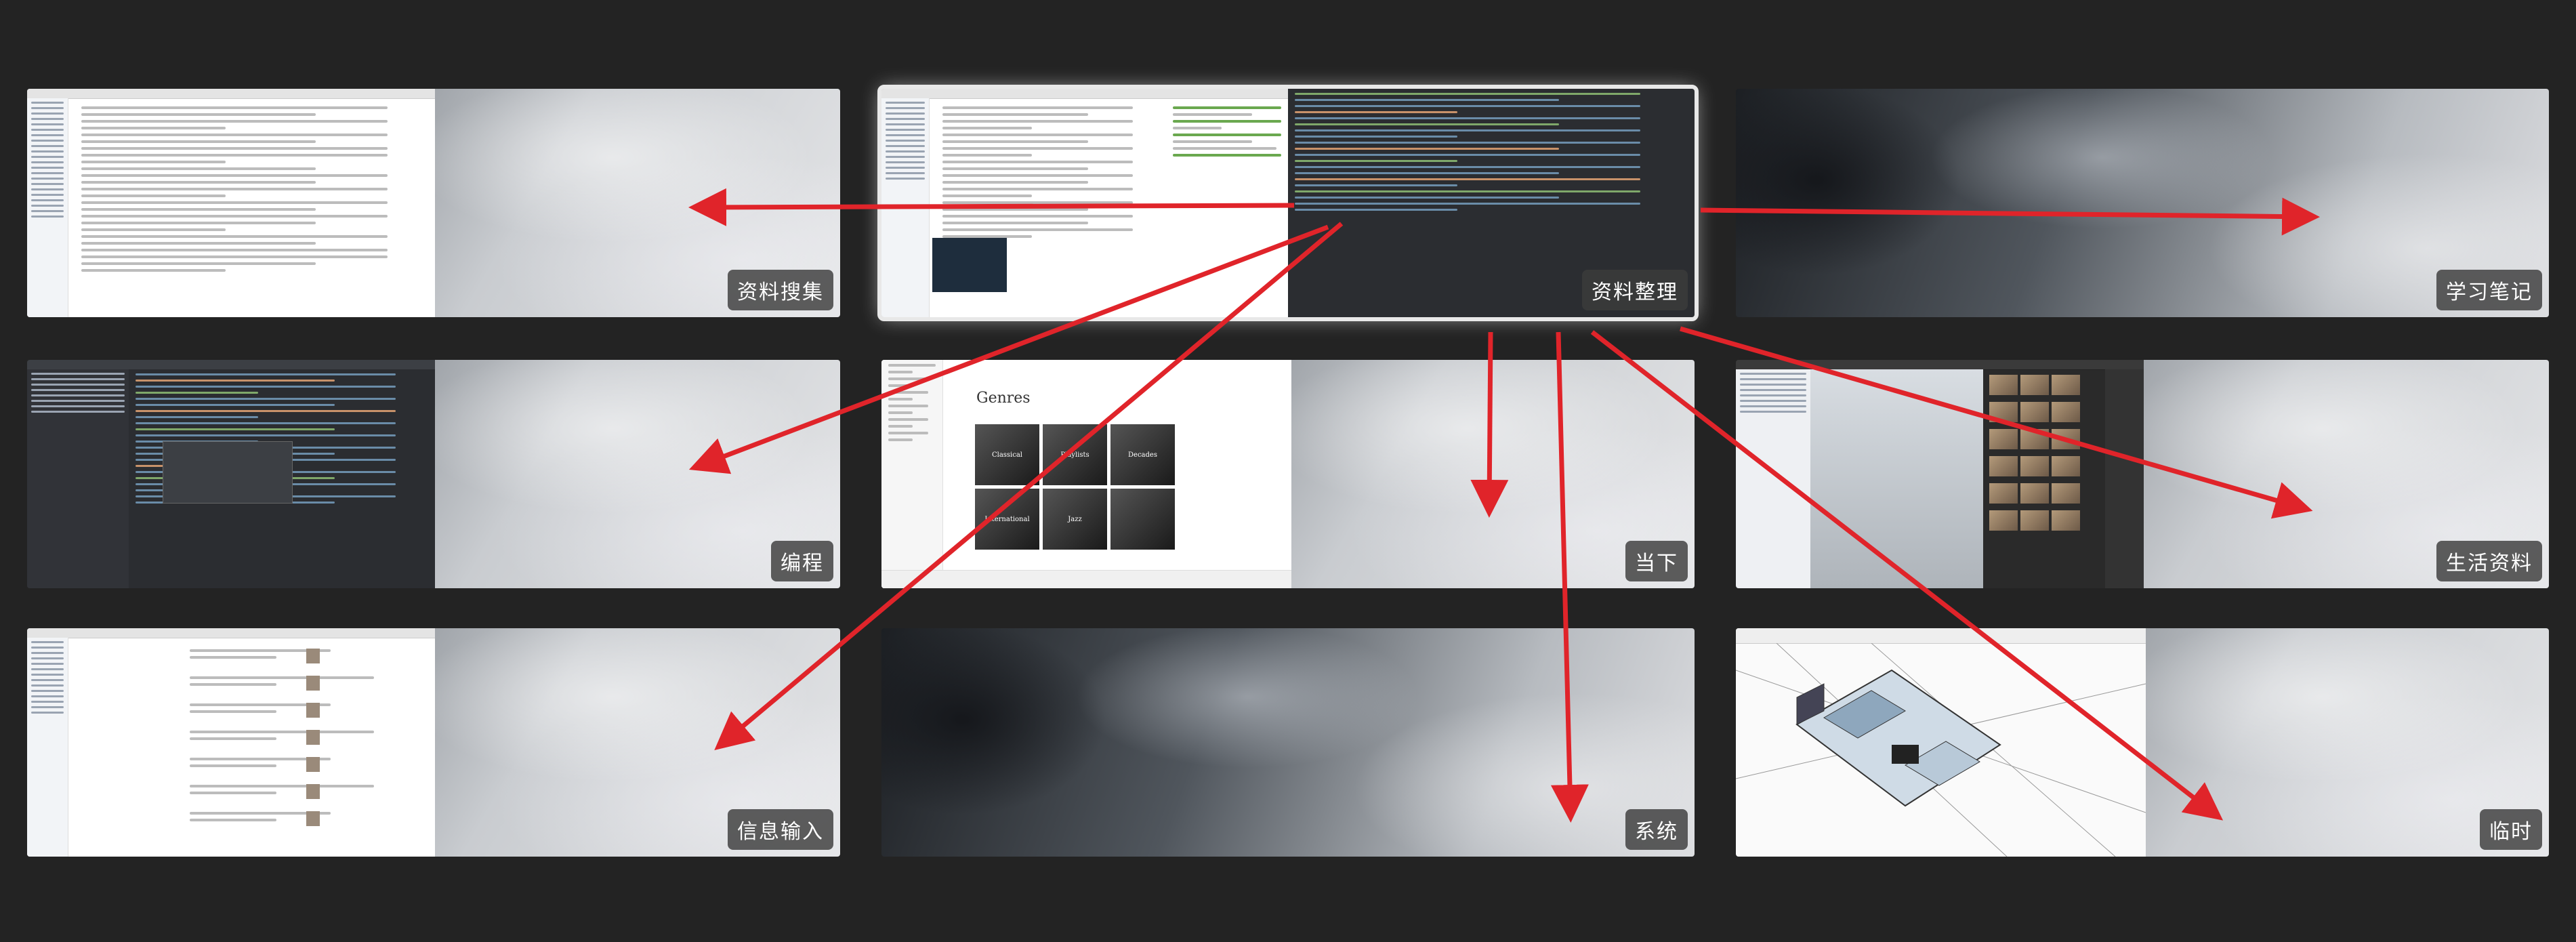 This screenshot has width=2576, height=942. Describe the element at coordinates (780, 829) in the screenshot. I see `space-label: 信息输入` at that location.